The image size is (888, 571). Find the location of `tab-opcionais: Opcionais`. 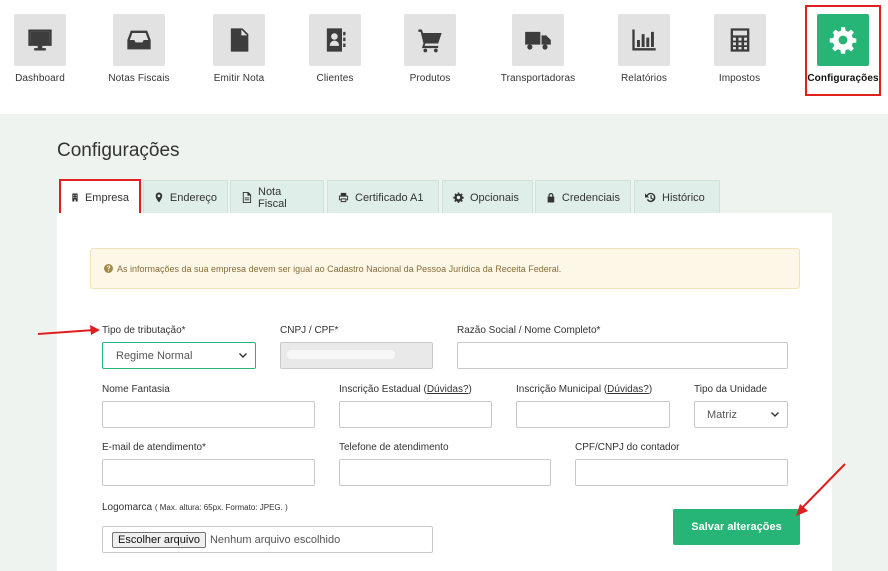

tab-opcionais: Opcionais is located at coordinates (487, 197).